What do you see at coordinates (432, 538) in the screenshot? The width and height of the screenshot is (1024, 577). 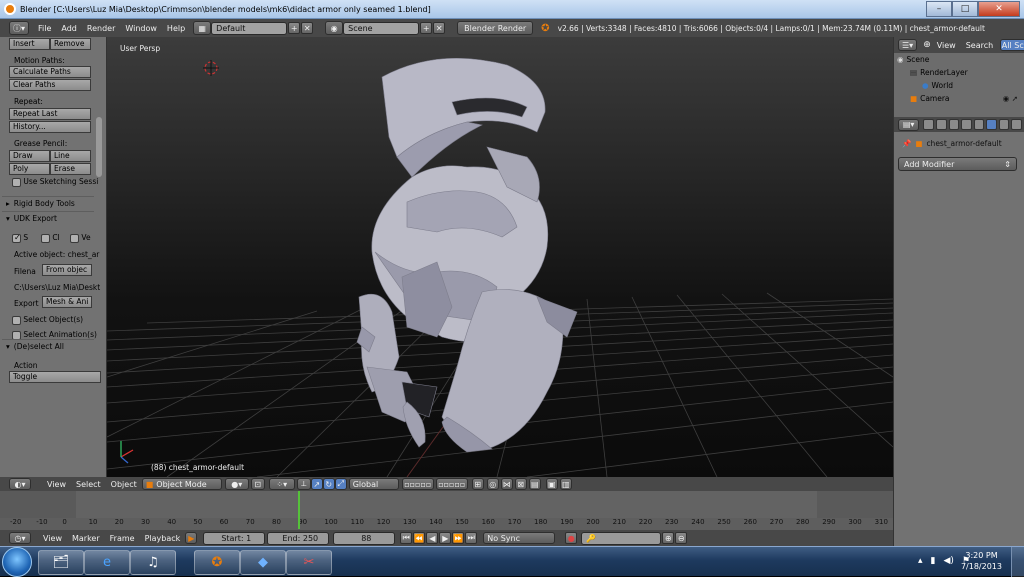 I see `play-reverse-icon: ◀` at bounding box center [432, 538].